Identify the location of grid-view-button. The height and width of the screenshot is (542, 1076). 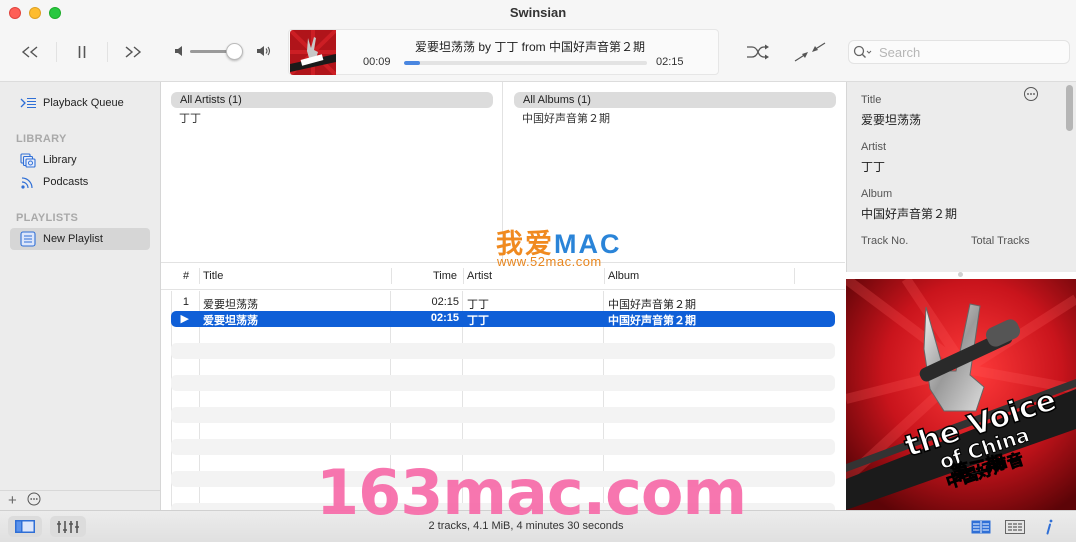
(1015, 526).